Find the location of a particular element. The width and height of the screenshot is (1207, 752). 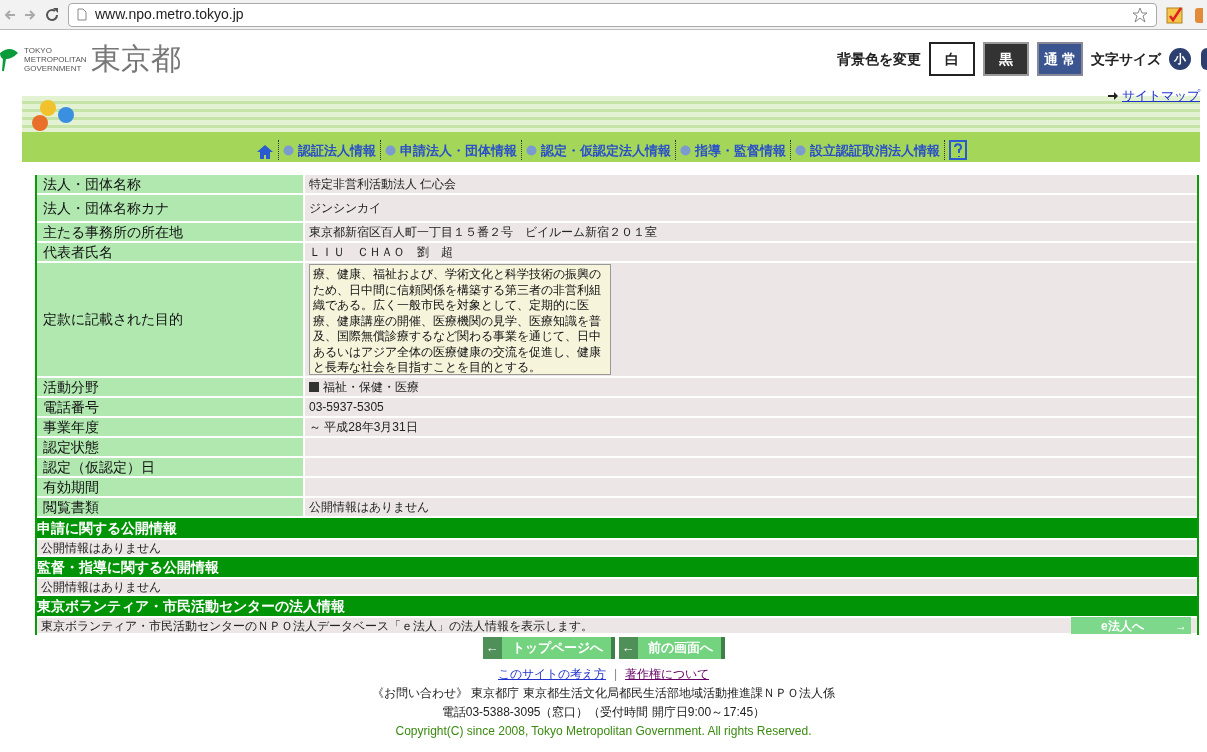

nav-link: 設立認証取消法人情報 is located at coordinates (867, 150).